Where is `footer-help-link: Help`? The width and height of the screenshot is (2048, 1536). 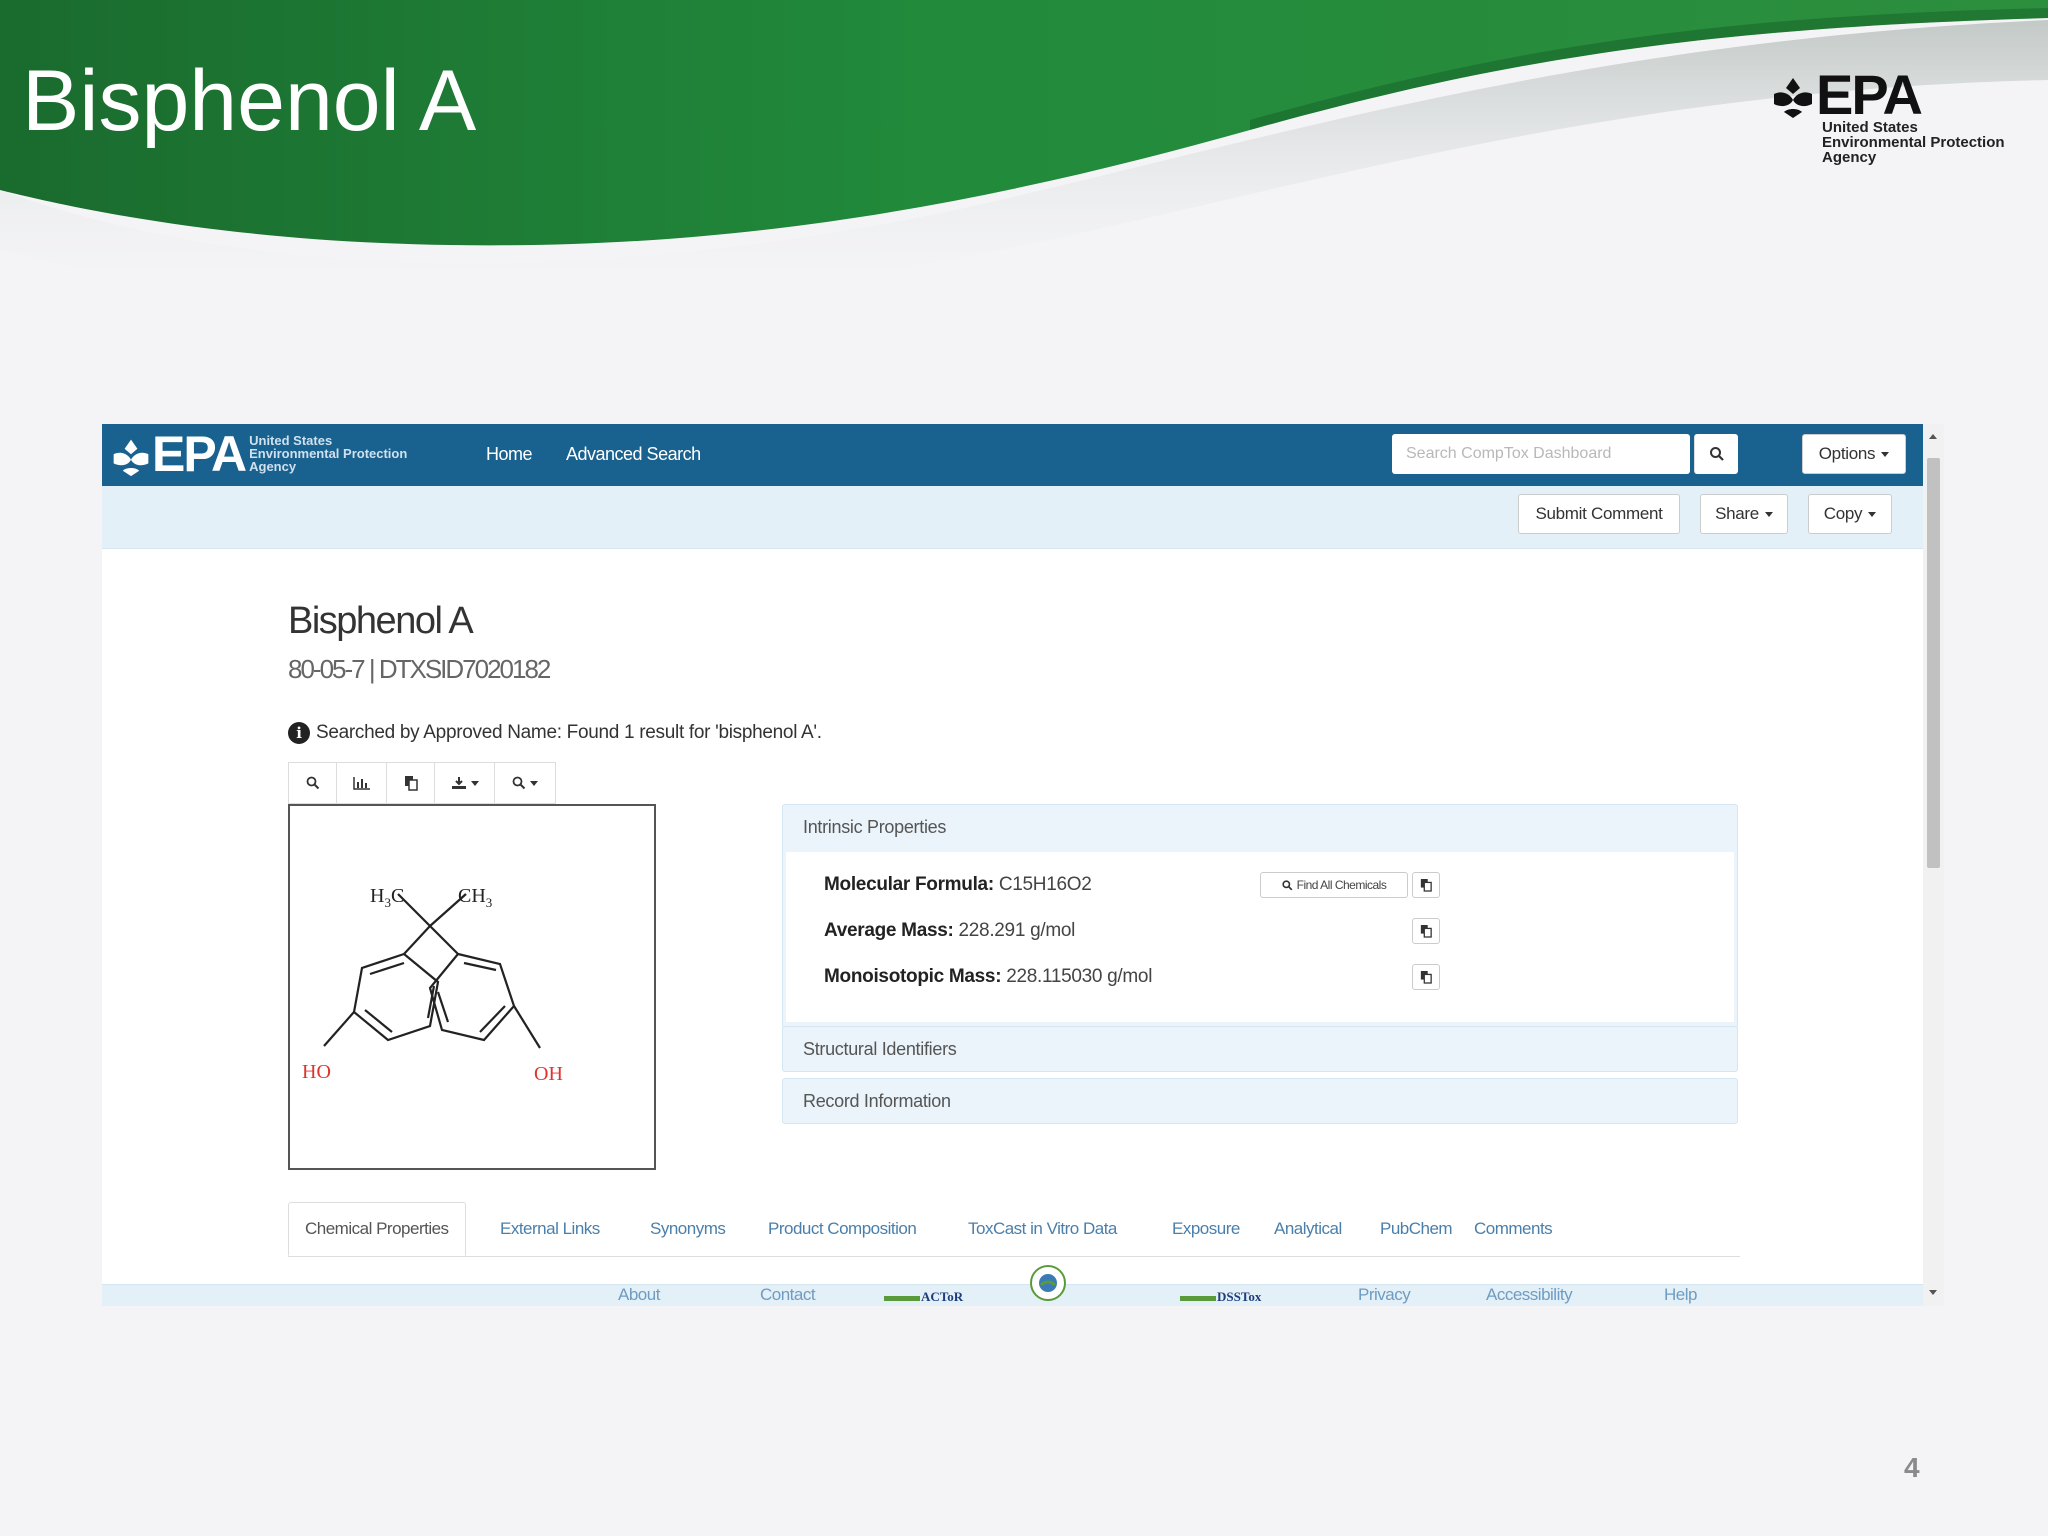
footer-help-link: Help is located at coordinates (1680, 1295).